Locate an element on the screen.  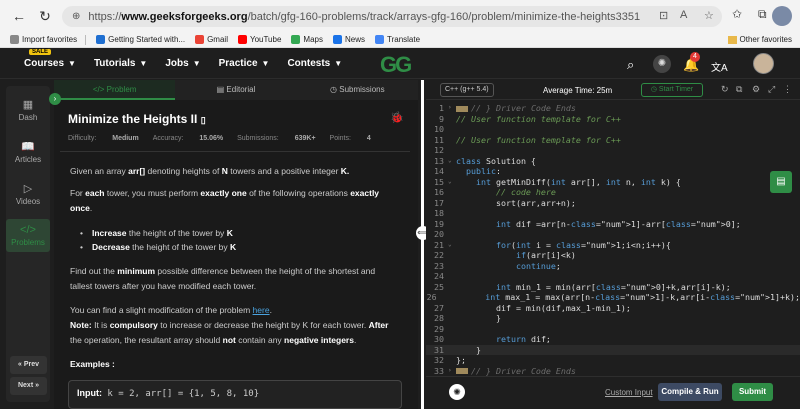
rail-item-problems: </> Problems is located at coordinates (28, 235).